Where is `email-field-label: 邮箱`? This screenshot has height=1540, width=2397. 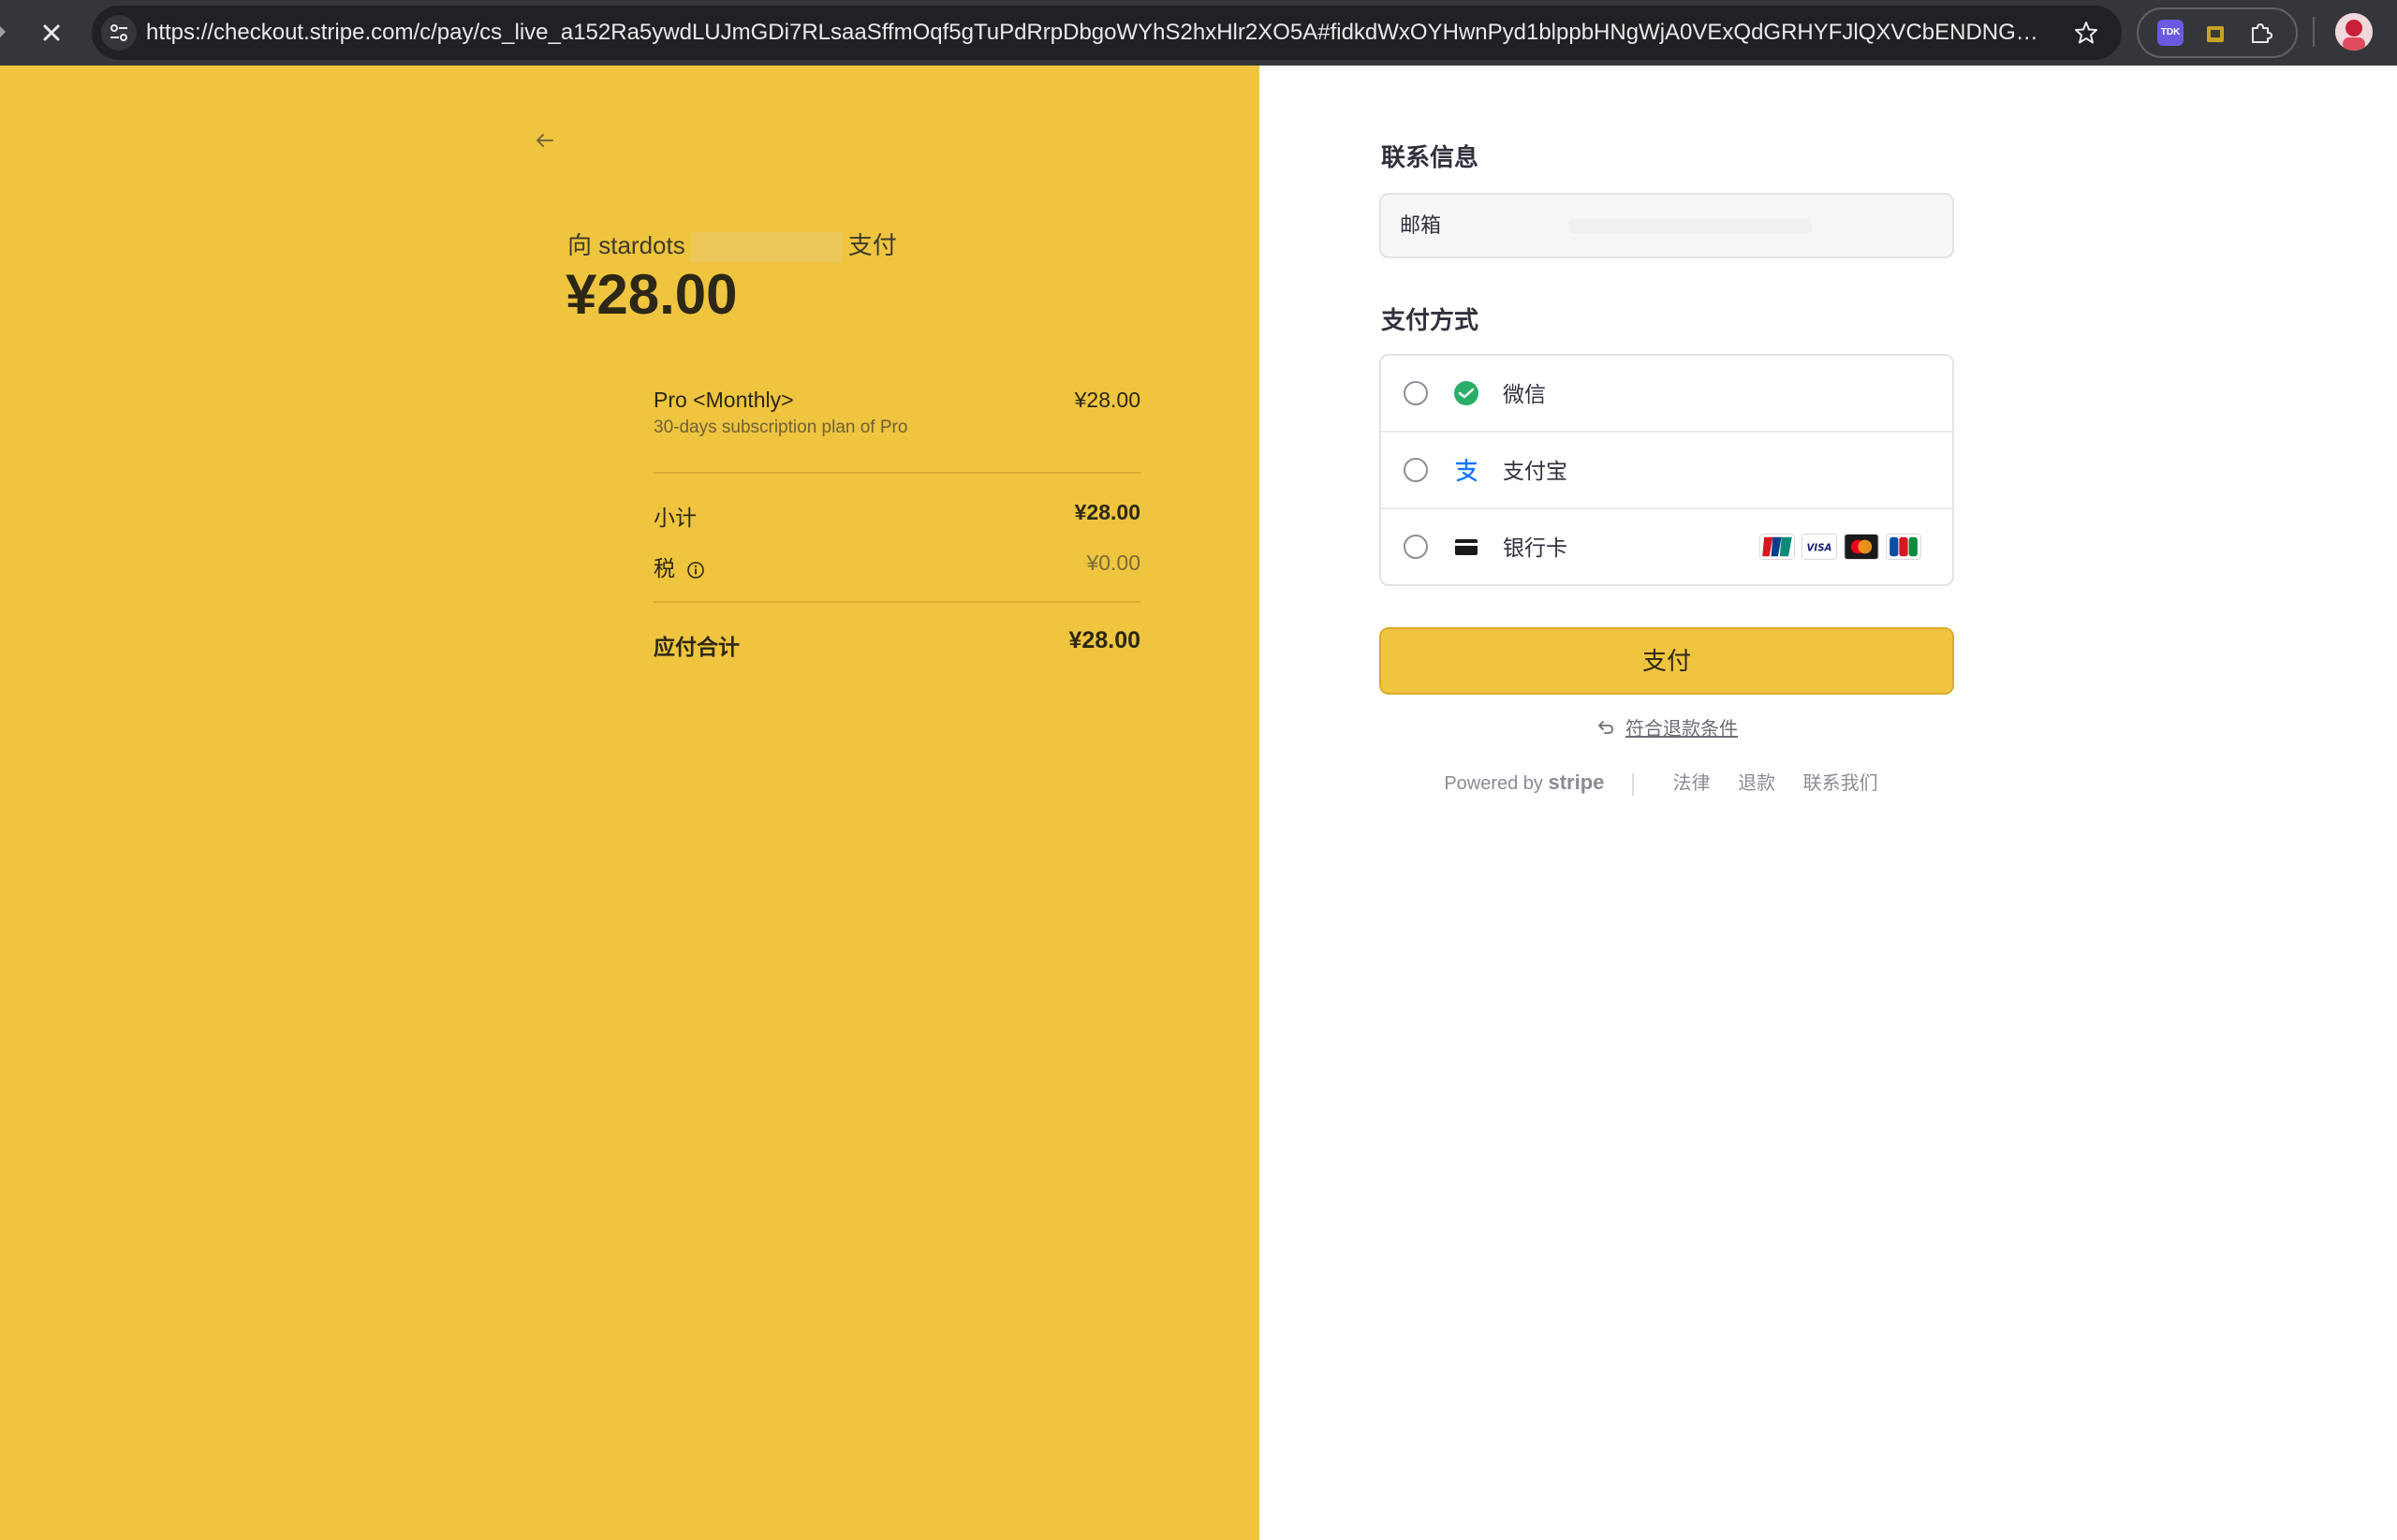
email-field-label: 邮箱 is located at coordinates (1421, 225).